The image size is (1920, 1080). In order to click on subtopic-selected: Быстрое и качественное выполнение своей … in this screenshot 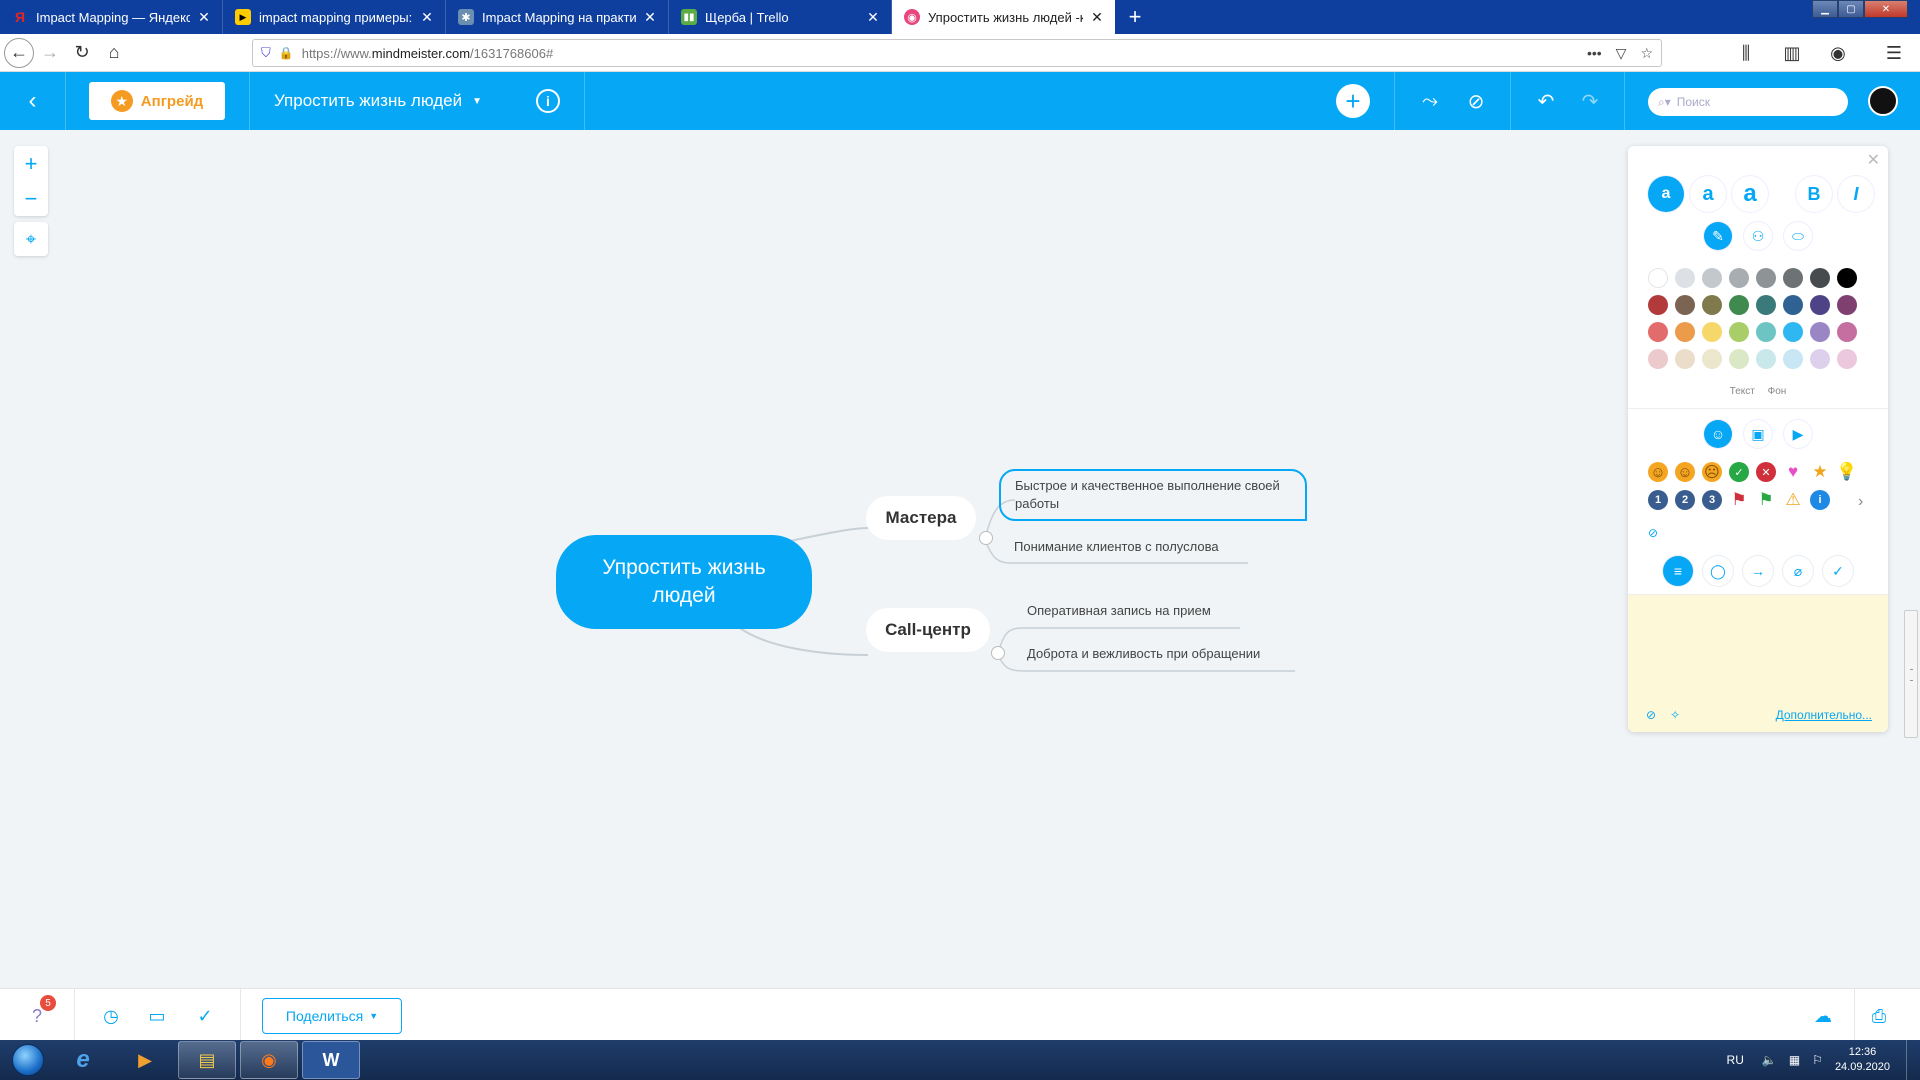, I will do `click(1153, 495)`.